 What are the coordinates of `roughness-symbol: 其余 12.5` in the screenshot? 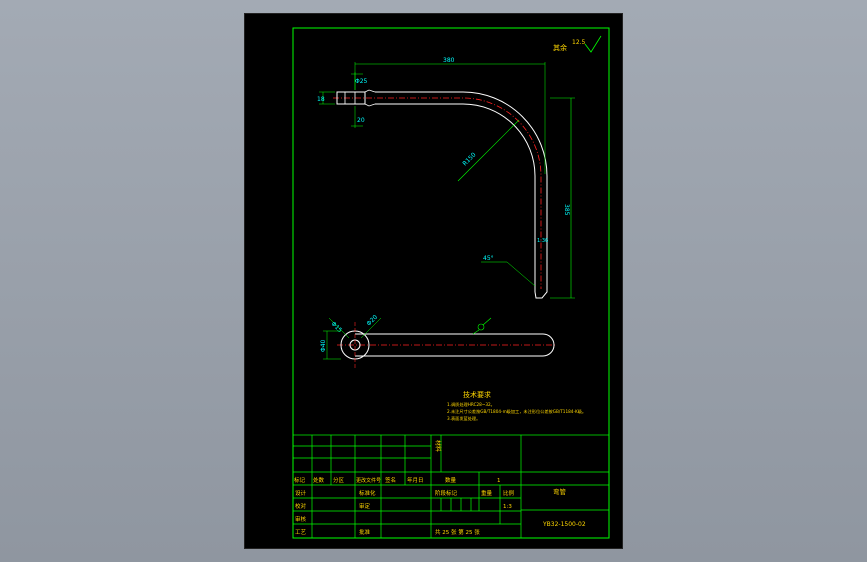 It's located at (577, 44).